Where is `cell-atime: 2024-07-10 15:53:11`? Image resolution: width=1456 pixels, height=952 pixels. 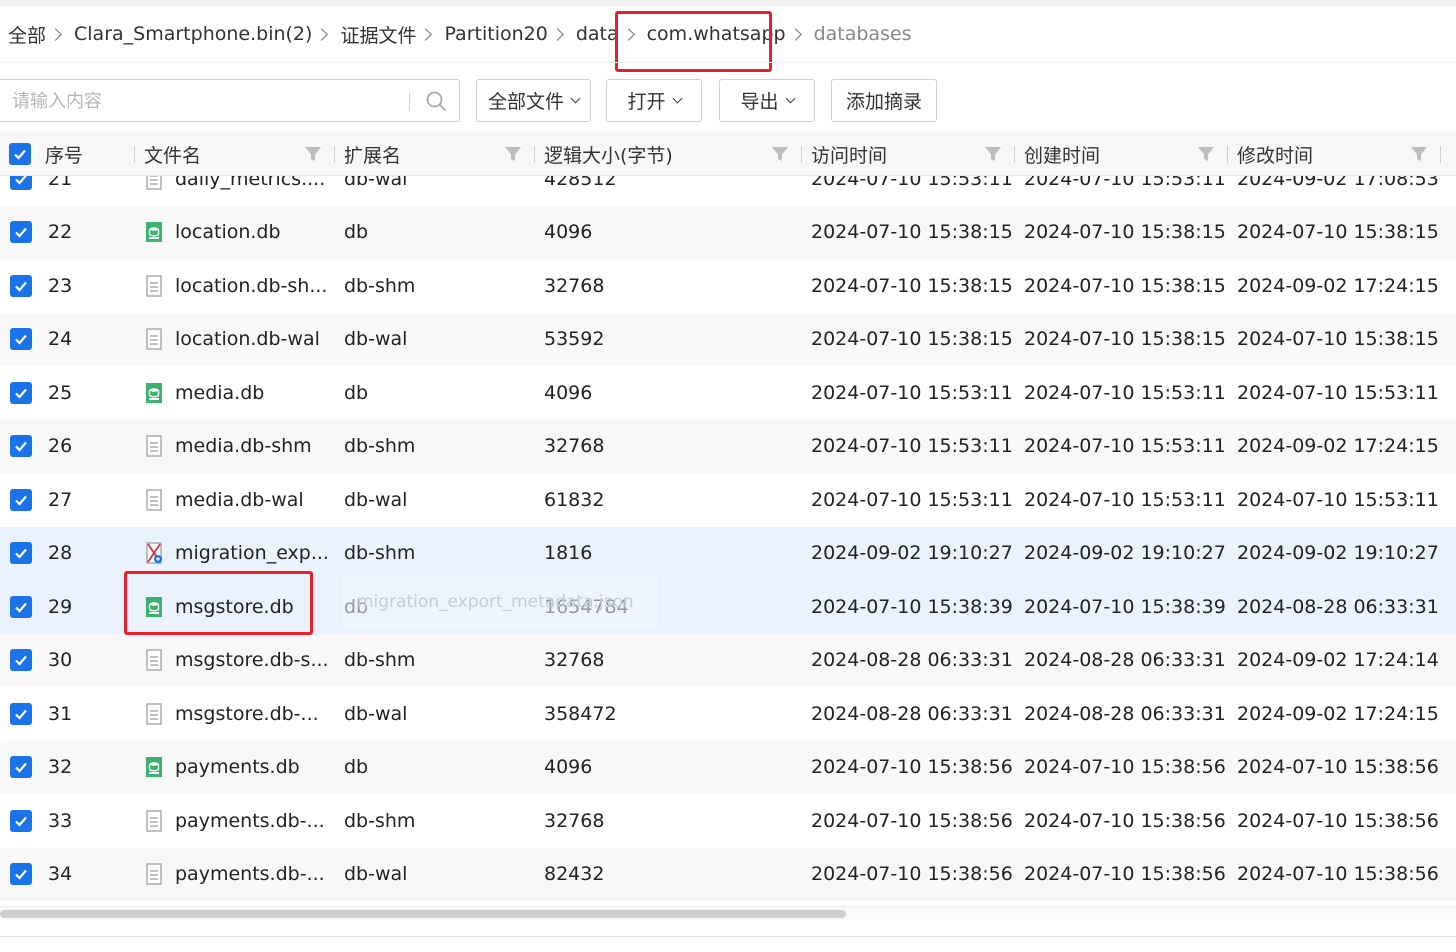 cell-atime: 2024-07-10 15:53:11 is located at coordinates (912, 183).